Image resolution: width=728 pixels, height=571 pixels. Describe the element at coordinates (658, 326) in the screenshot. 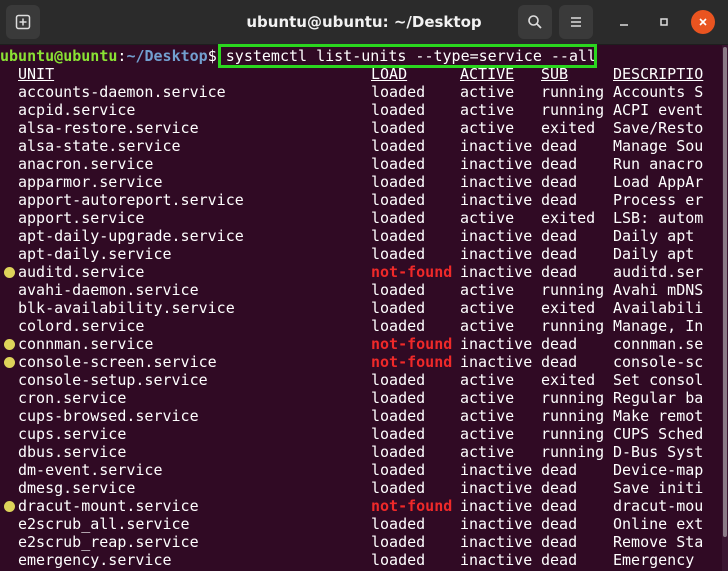

I see `row-desc: Manage, In` at that location.